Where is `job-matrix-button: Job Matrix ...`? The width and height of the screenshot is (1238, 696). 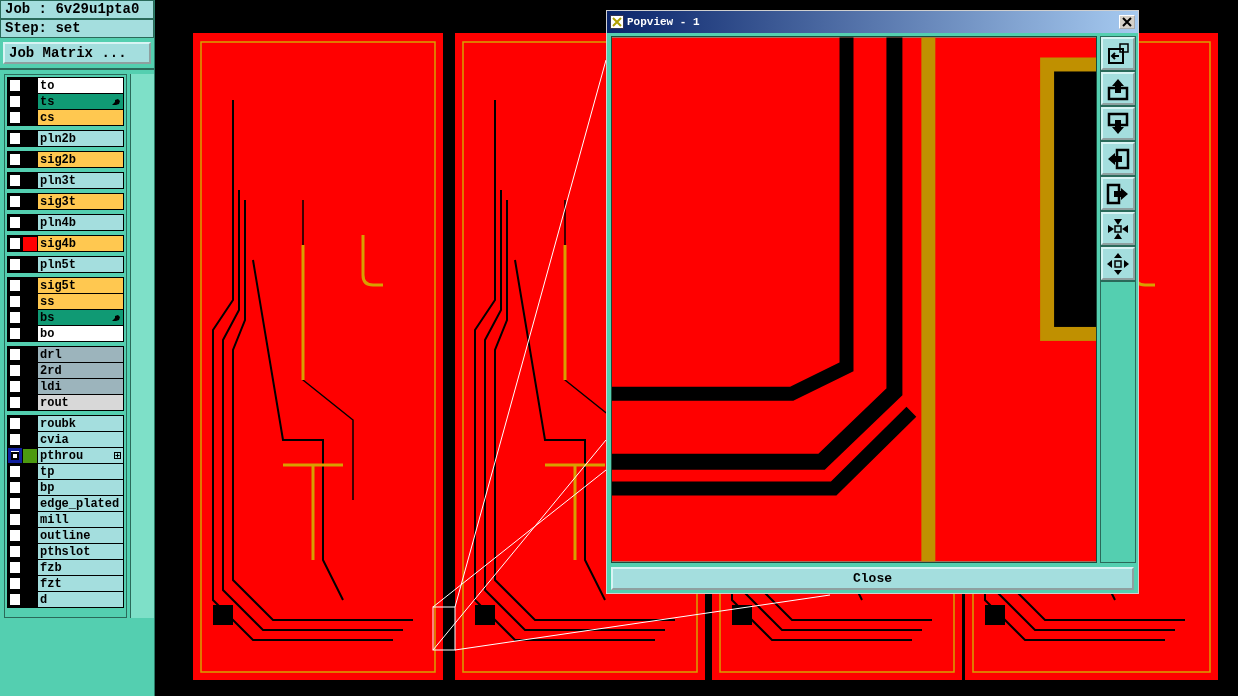
job-matrix-button: Job Matrix ... is located at coordinates (77, 53).